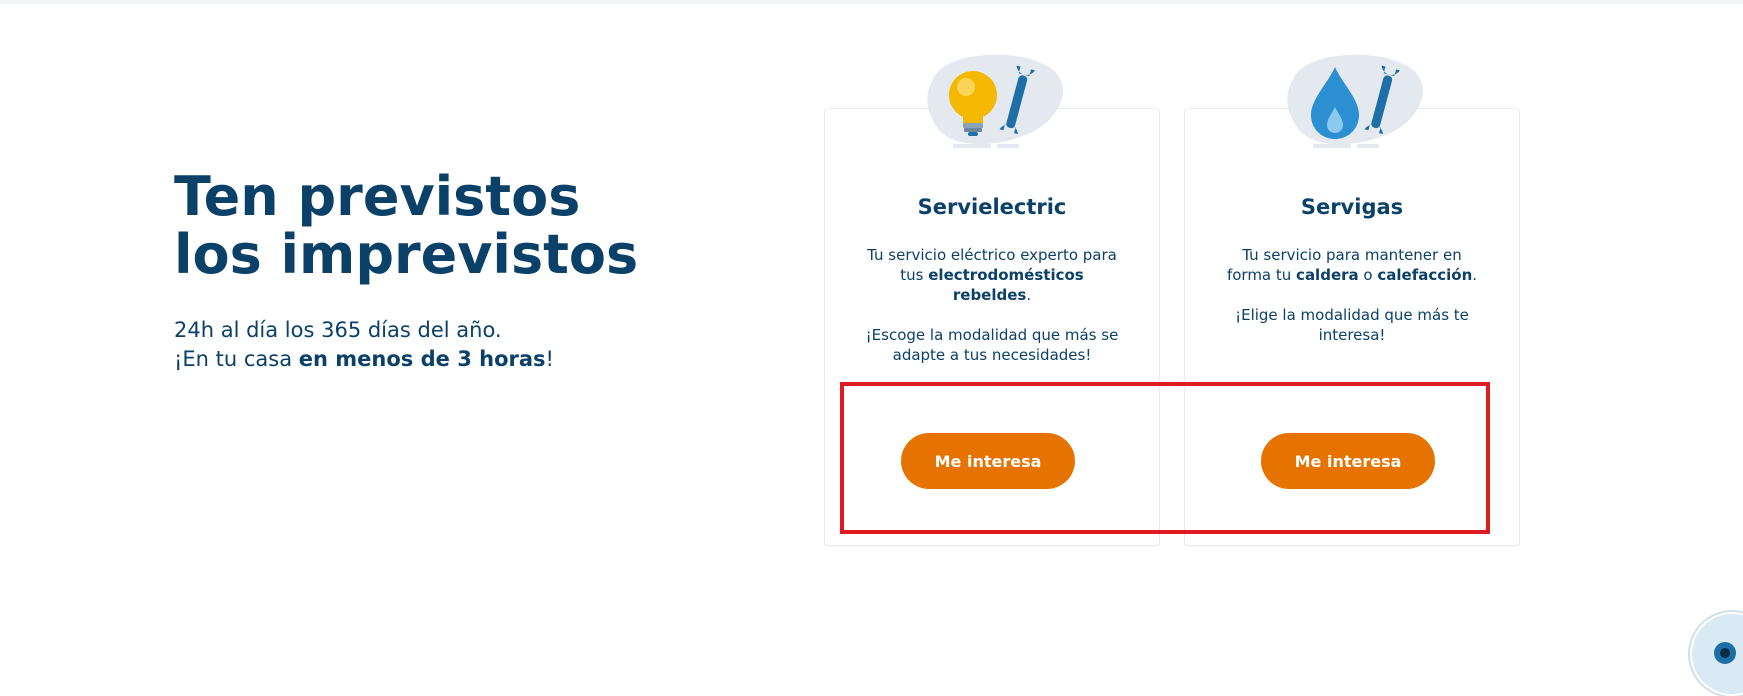 This screenshot has height=696, width=1743. Describe the element at coordinates (377, 196) in the screenshot. I see `hero-title-line1: Ten previstos` at that location.